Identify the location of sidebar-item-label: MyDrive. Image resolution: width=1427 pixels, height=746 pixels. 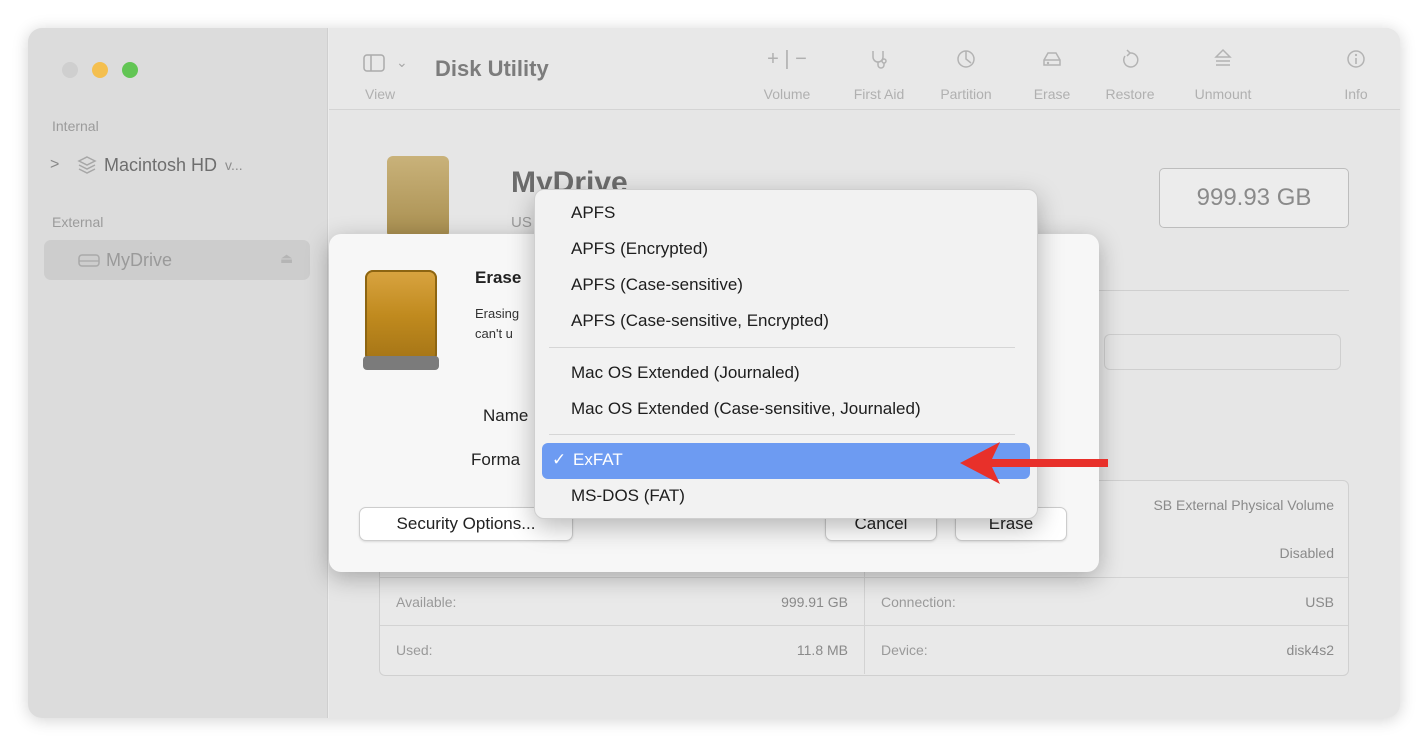
(139, 259).